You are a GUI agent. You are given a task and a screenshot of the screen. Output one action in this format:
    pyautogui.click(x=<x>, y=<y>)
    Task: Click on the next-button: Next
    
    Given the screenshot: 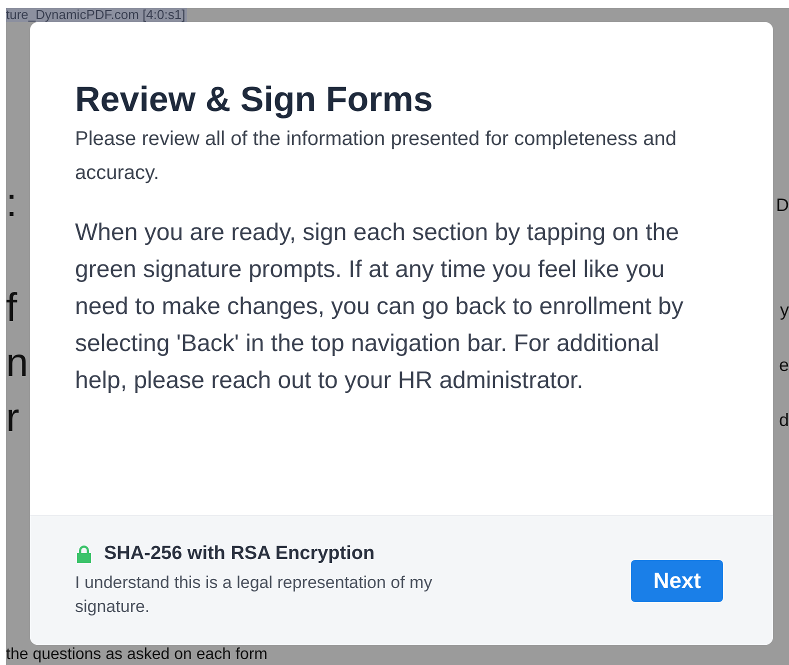 What is the action you would take?
    pyautogui.click(x=677, y=581)
    